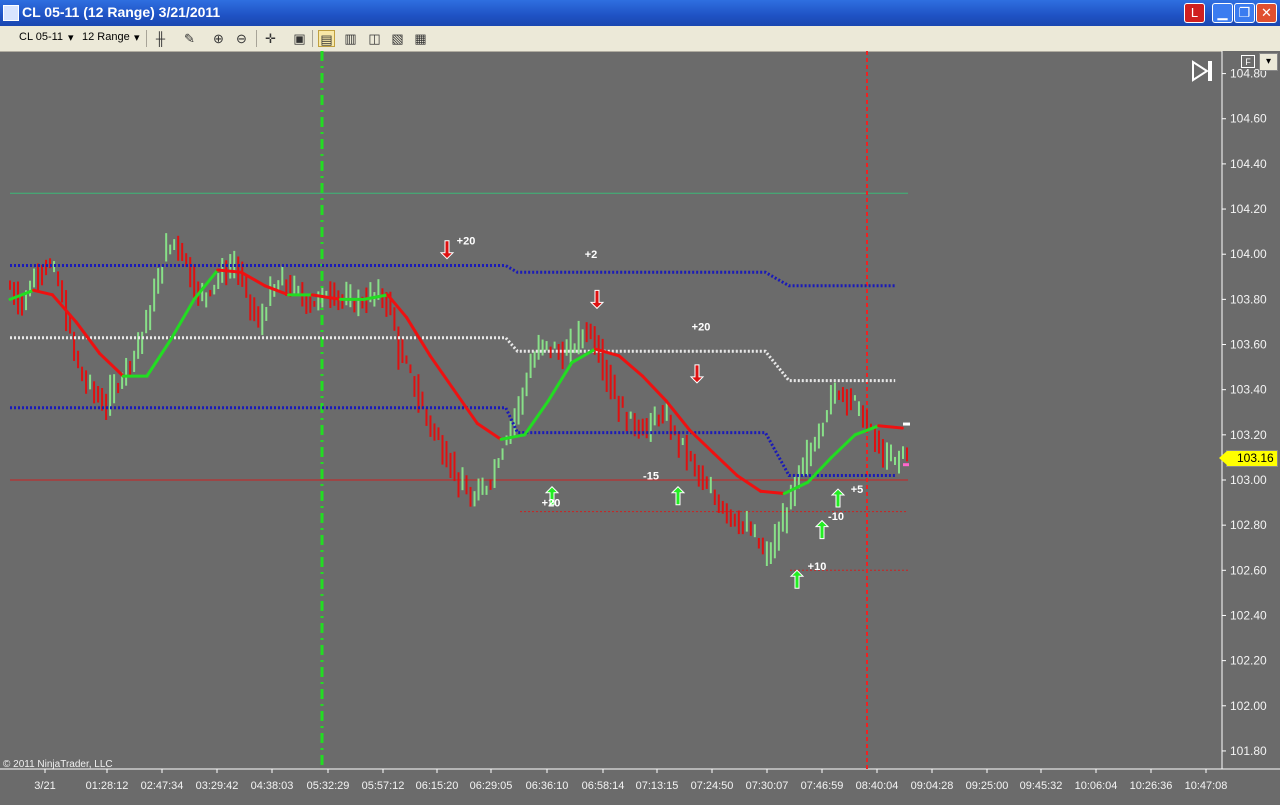 The height and width of the screenshot is (805, 1280). What do you see at coordinates (877, 786) in the screenshot?
I see `x-tick-label: 08:40:04` at bounding box center [877, 786].